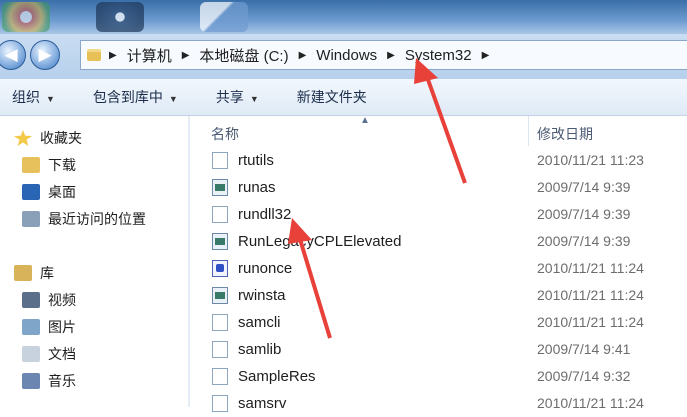 This screenshot has width=687, height=417. I want to click on sidebar-item-label: 最近访问的位置, so click(97, 219).